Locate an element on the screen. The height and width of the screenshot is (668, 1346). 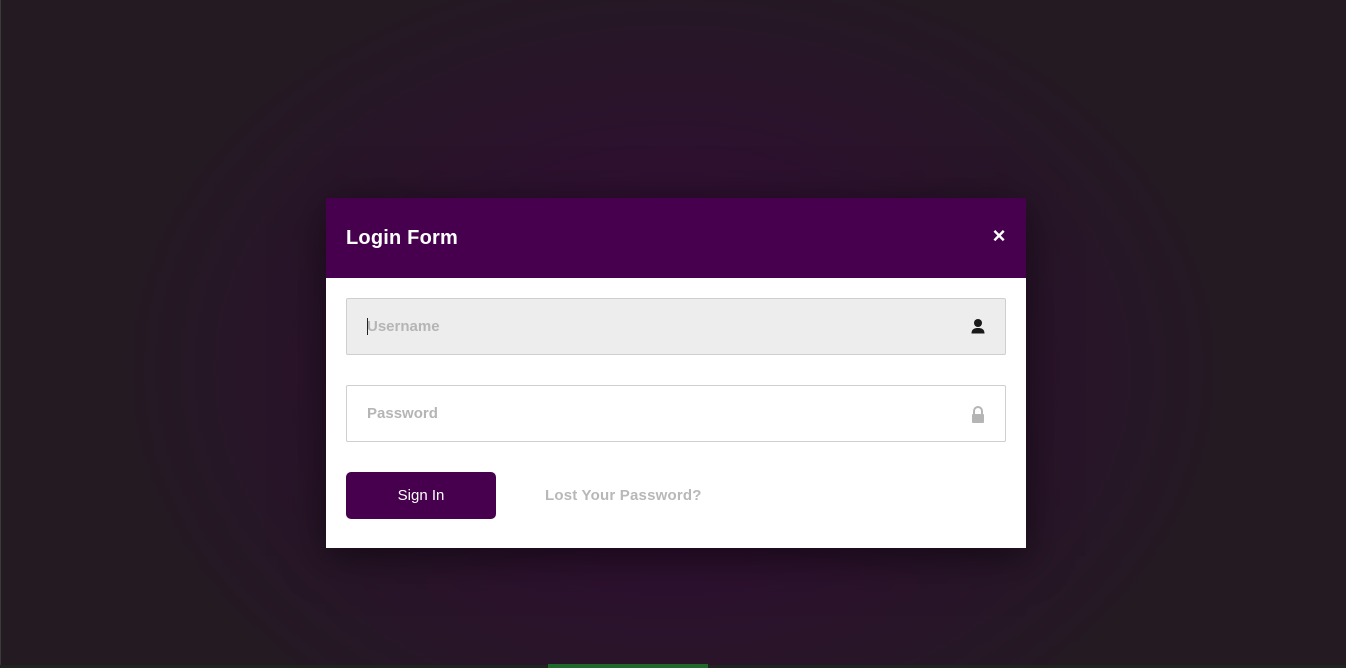
text-cursor is located at coordinates (367, 326).